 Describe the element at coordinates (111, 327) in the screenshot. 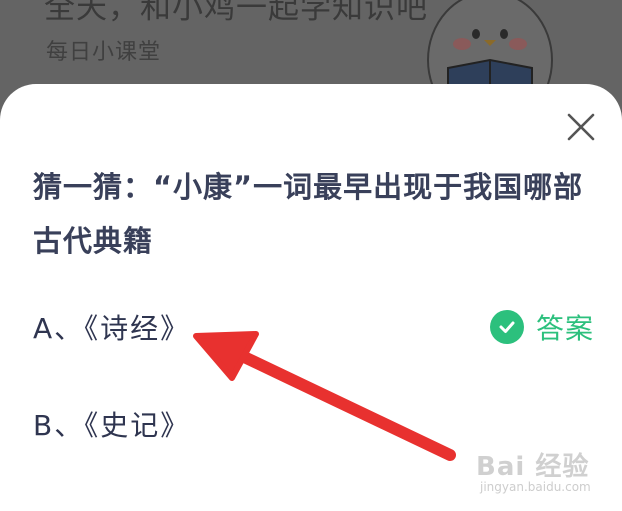

I see `option-a: A、《诗经》` at that location.